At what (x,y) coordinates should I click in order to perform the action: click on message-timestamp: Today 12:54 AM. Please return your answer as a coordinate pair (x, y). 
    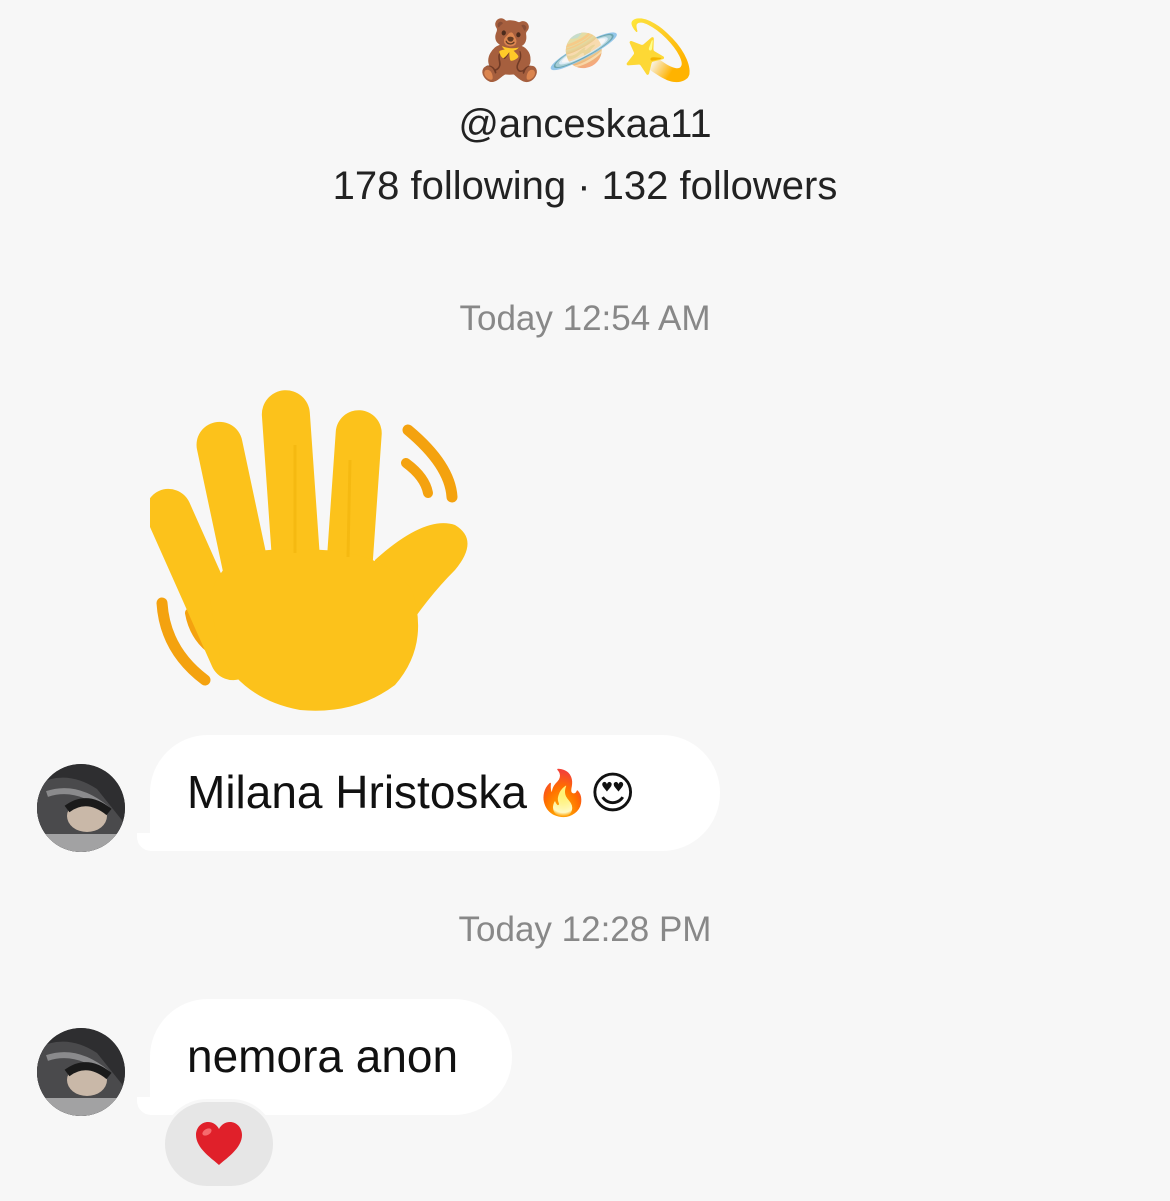
    Looking at the image, I should click on (585, 318).